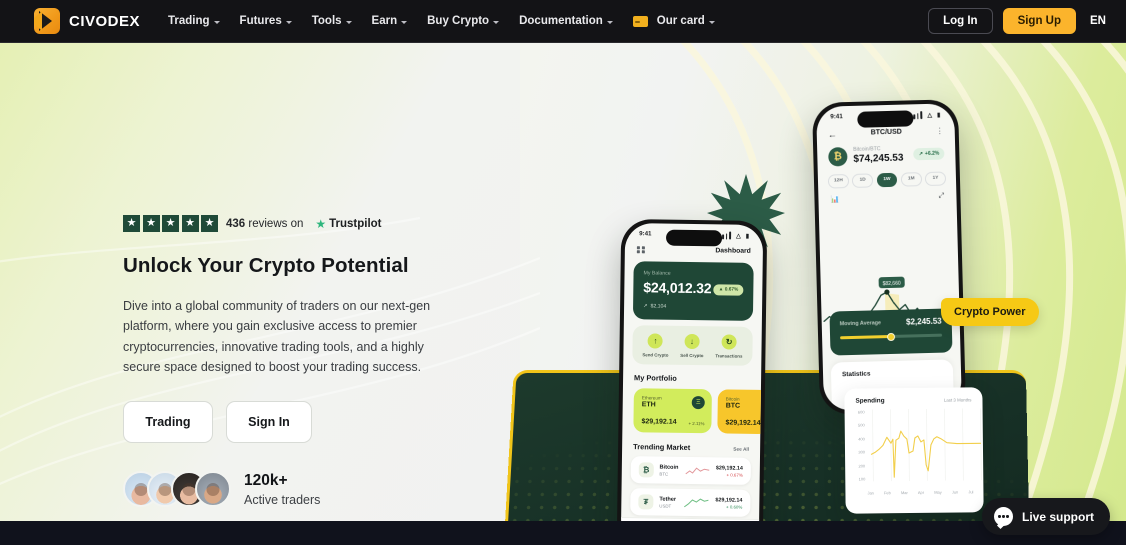  Describe the element at coordinates (269, 422) in the screenshot. I see `signin-button: Sign In` at that location.